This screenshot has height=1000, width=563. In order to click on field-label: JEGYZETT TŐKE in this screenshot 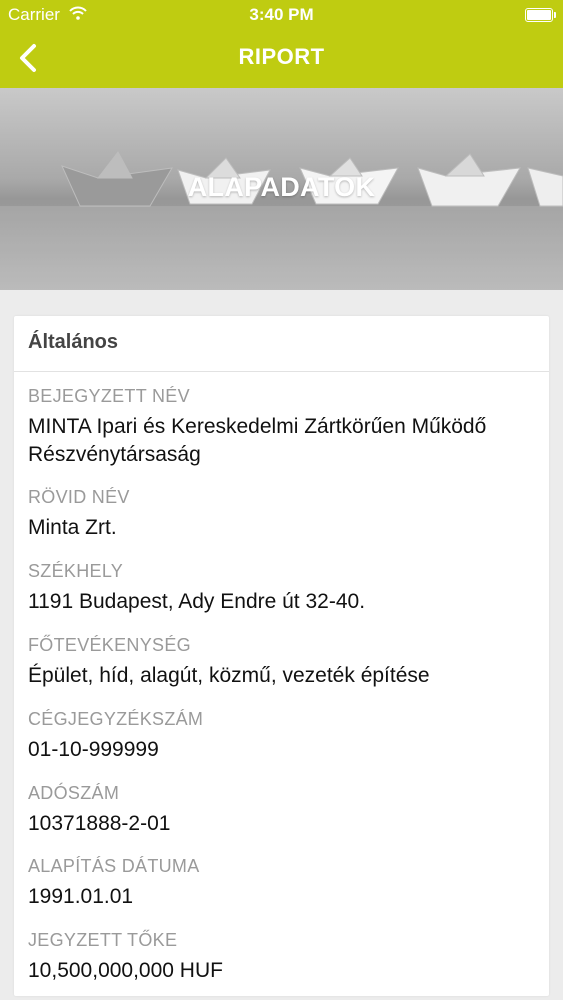, I will do `click(103, 940)`.